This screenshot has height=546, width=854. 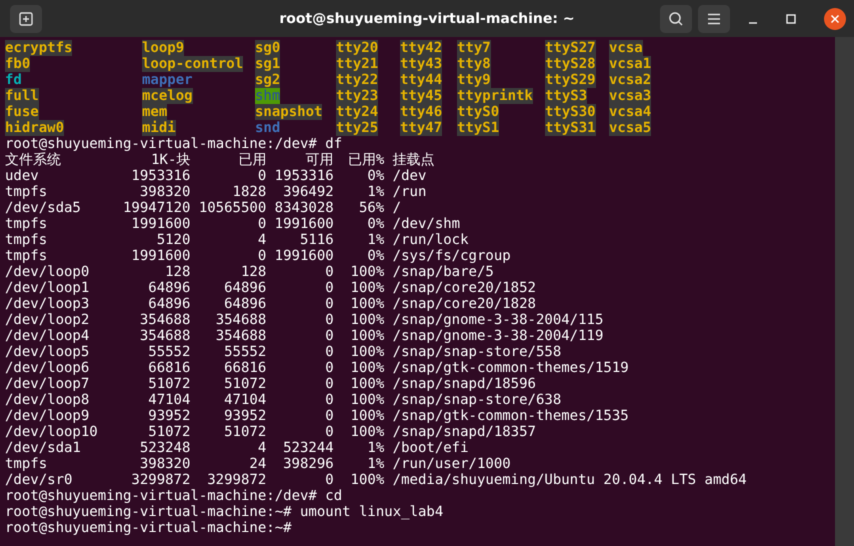 I want to click on table-cell-text: /dev/loop5, so click(x=47, y=352).